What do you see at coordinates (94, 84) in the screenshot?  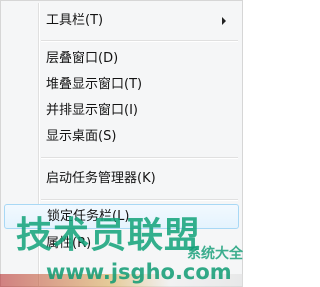 I see `menu-item-label: 堆叠显示窗口(T)` at bounding box center [94, 84].